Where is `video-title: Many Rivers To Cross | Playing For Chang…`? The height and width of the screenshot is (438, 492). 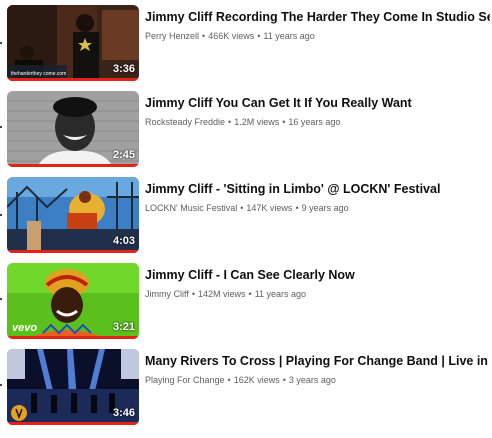 video-title: Many Rivers To Cross | Playing For Chang… is located at coordinates (317, 361).